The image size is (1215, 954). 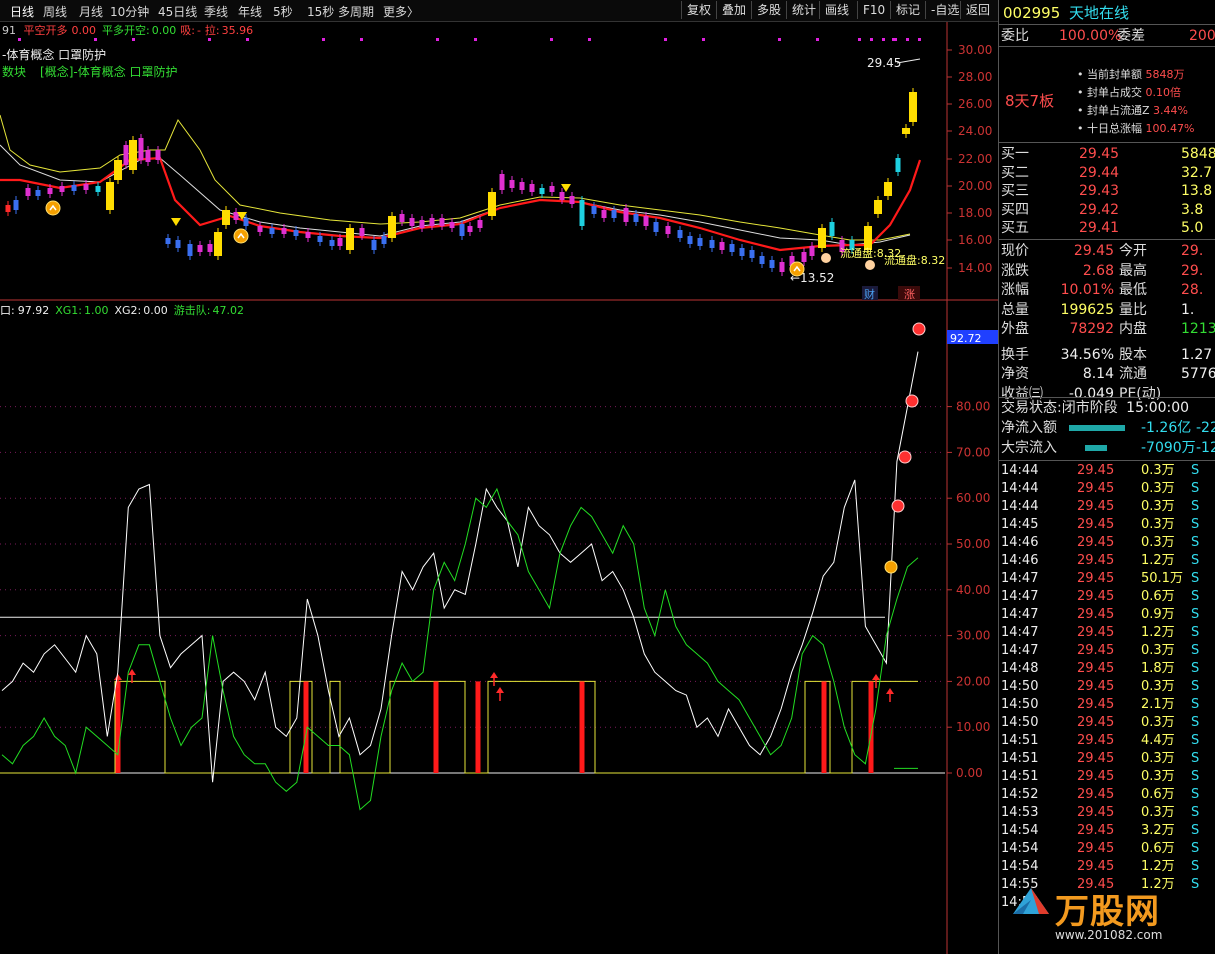 I want to click on tool-button: 返回, so click(x=977, y=10).